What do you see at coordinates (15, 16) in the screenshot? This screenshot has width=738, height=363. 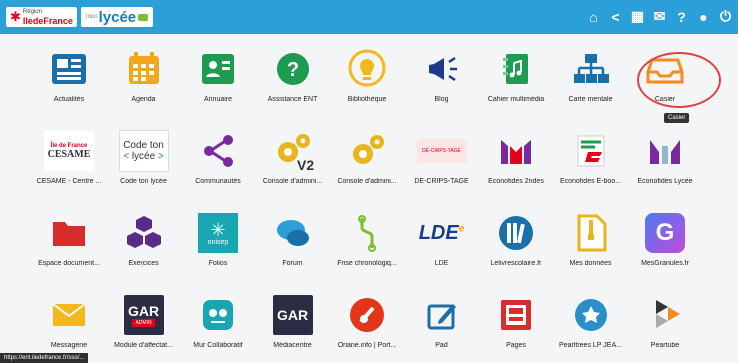 I see `star-icon: ✱` at bounding box center [15, 16].